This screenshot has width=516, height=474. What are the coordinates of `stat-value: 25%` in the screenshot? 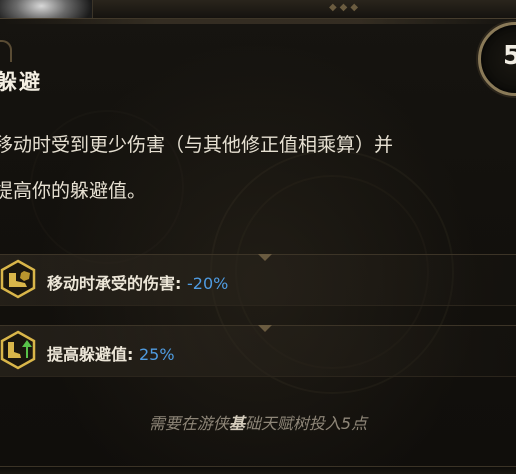 It's located at (156, 354).